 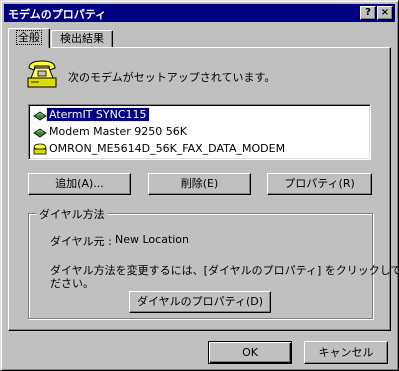 I want to click on dialing-help-text-line1: ダイヤル方法を変更するには、[ダイヤルのプロパティ] をクリックしてく, so click(x=224, y=270).